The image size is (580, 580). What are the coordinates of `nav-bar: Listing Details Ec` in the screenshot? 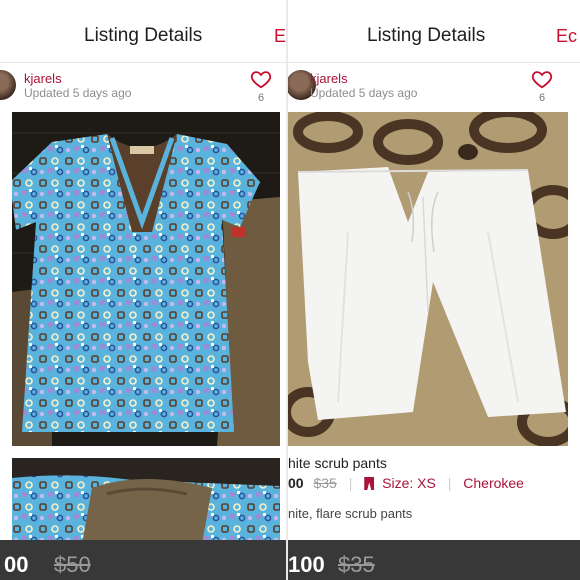 It's located at (434, 36).